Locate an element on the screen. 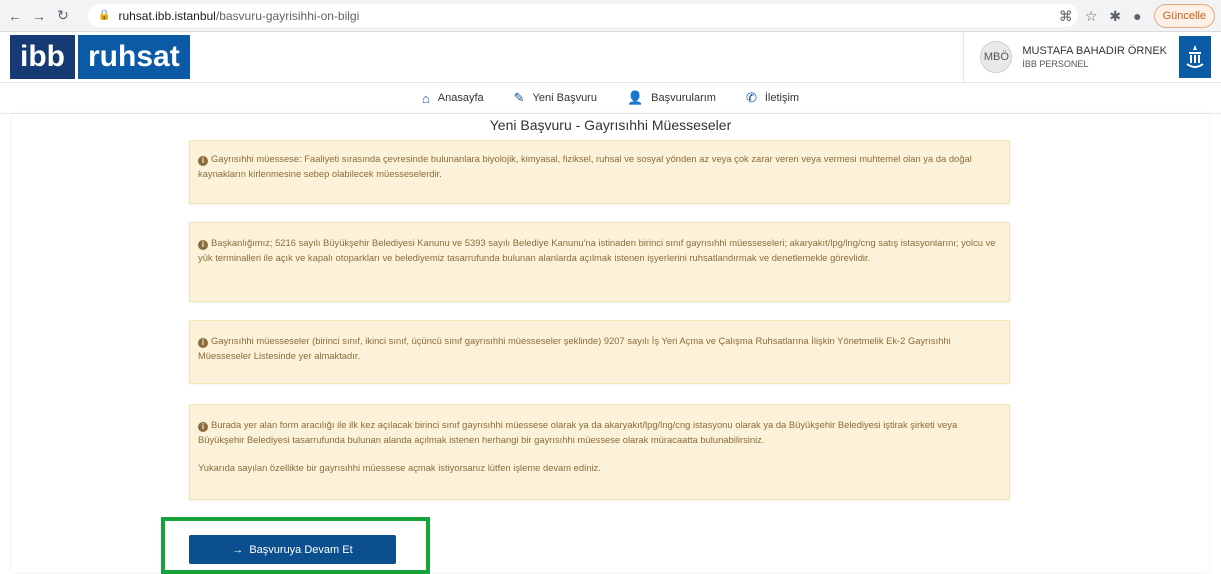 The height and width of the screenshot is (574, 1221). nav-label: Yeni Başvuru is located at coordinates (564, 98).